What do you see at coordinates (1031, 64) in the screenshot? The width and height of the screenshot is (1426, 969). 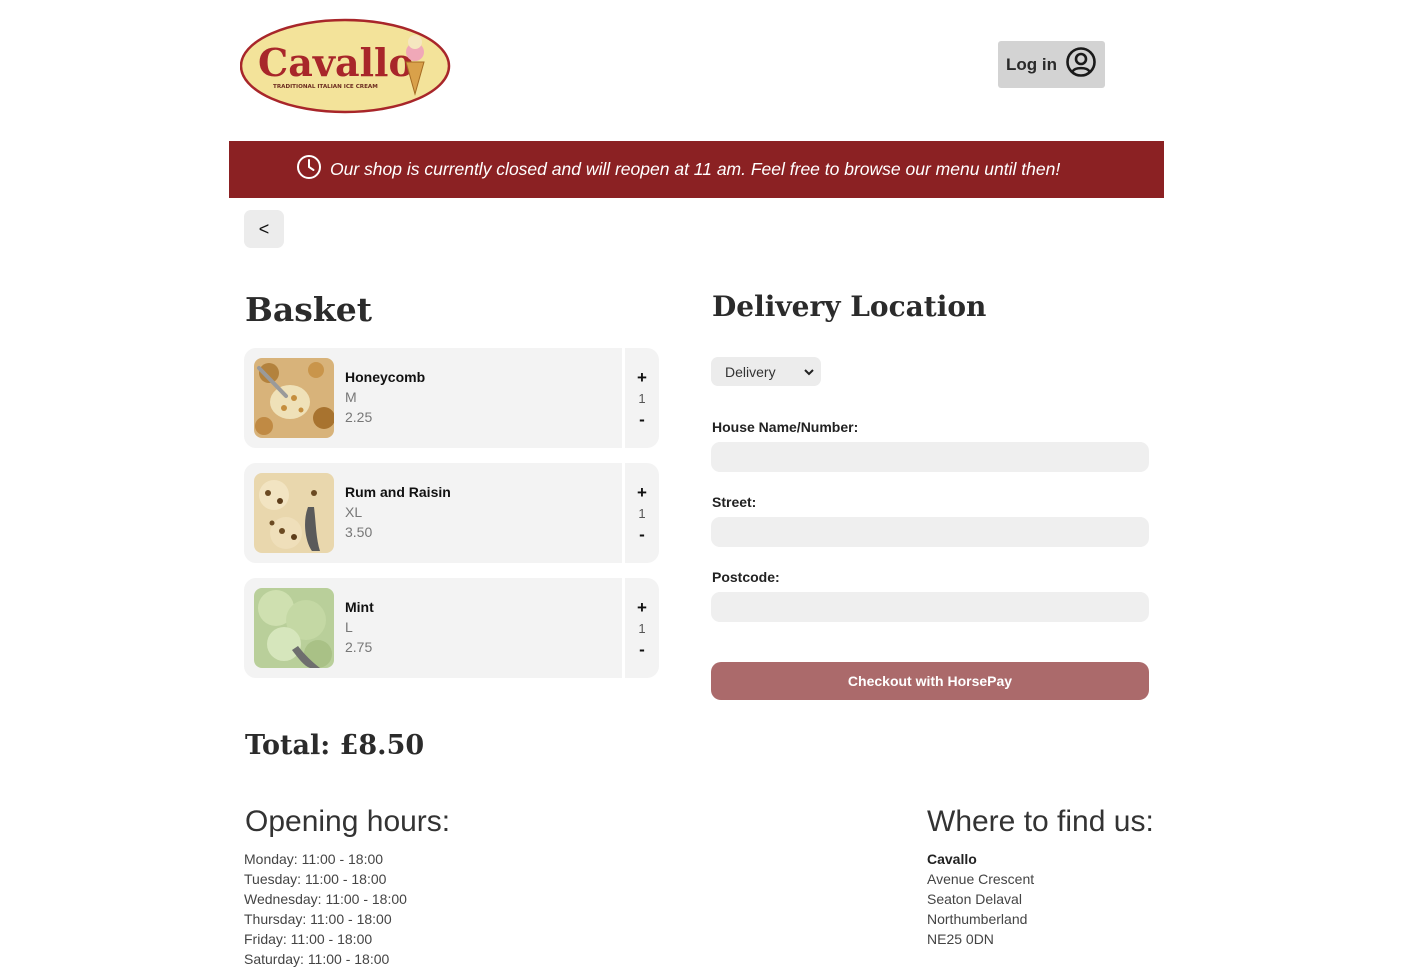 I see `login-label: Log in` at bounding box center [1031, 64].